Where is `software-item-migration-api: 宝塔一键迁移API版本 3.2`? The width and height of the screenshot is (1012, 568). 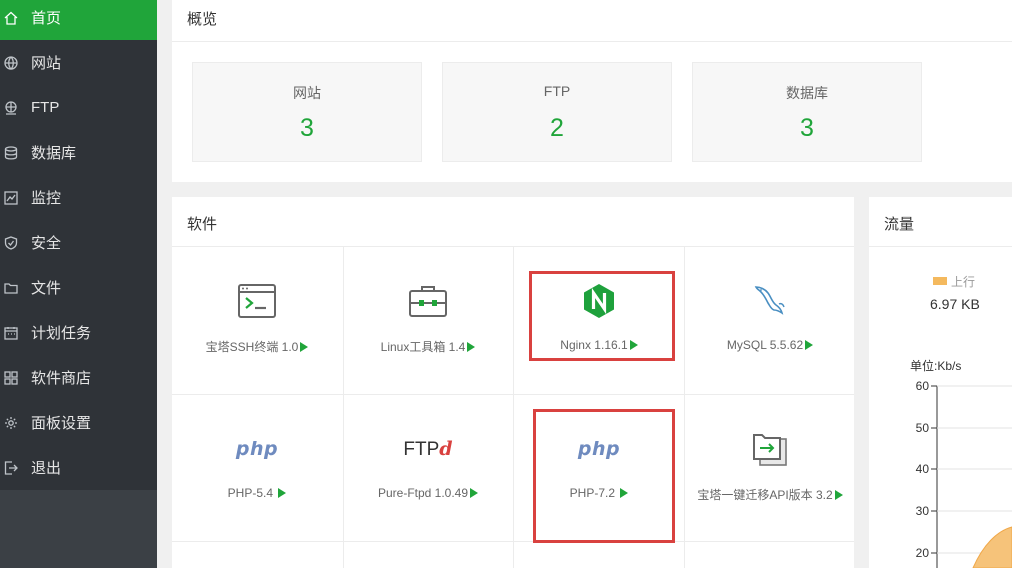
software-item-migration-api: 宝塔一键迁移API版本 3.2 is located at coordinates (770, 468).